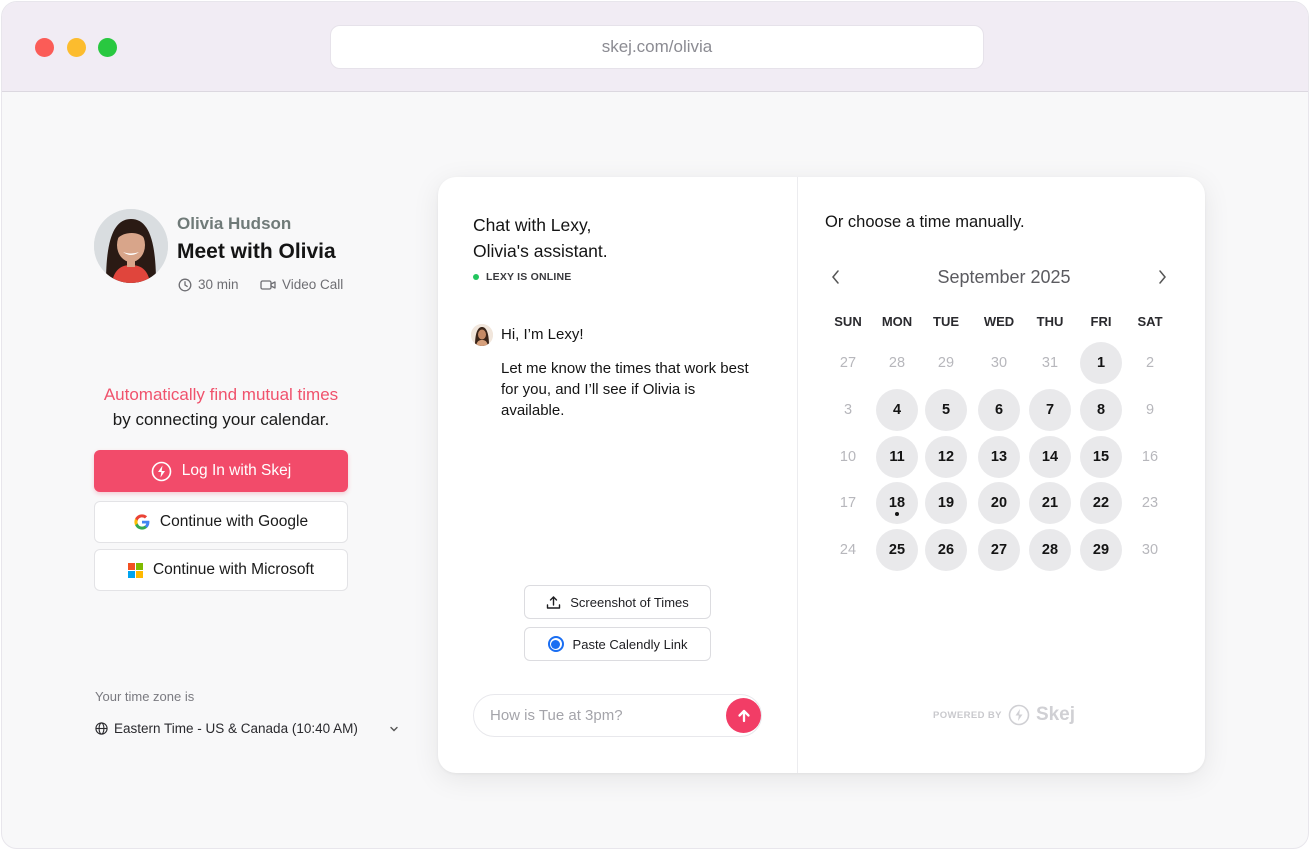  What do you see at coordinates (946, 550) in the screenshot?
I see `calendar-day-available: 26` at bounding box center [946, 550].